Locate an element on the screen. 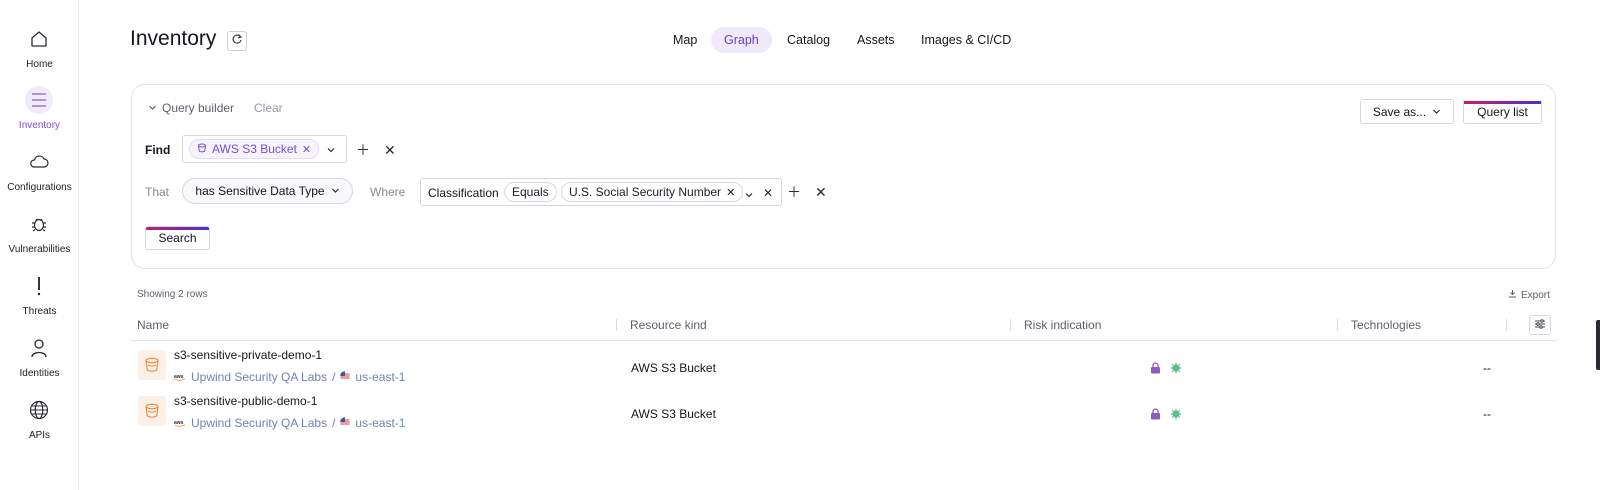 The width and height of the screenshot is (1600, 490). tab-assets: Assets is located at coordinates (876, 40).